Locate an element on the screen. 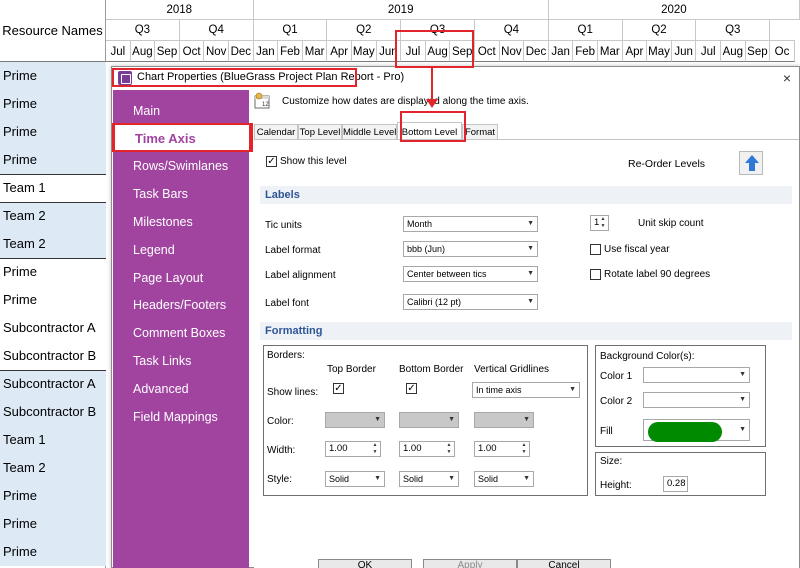 The height and width of the screenshot is (568, 800). label-alignment-value: Center between tics is located at coordinates (447, 274).